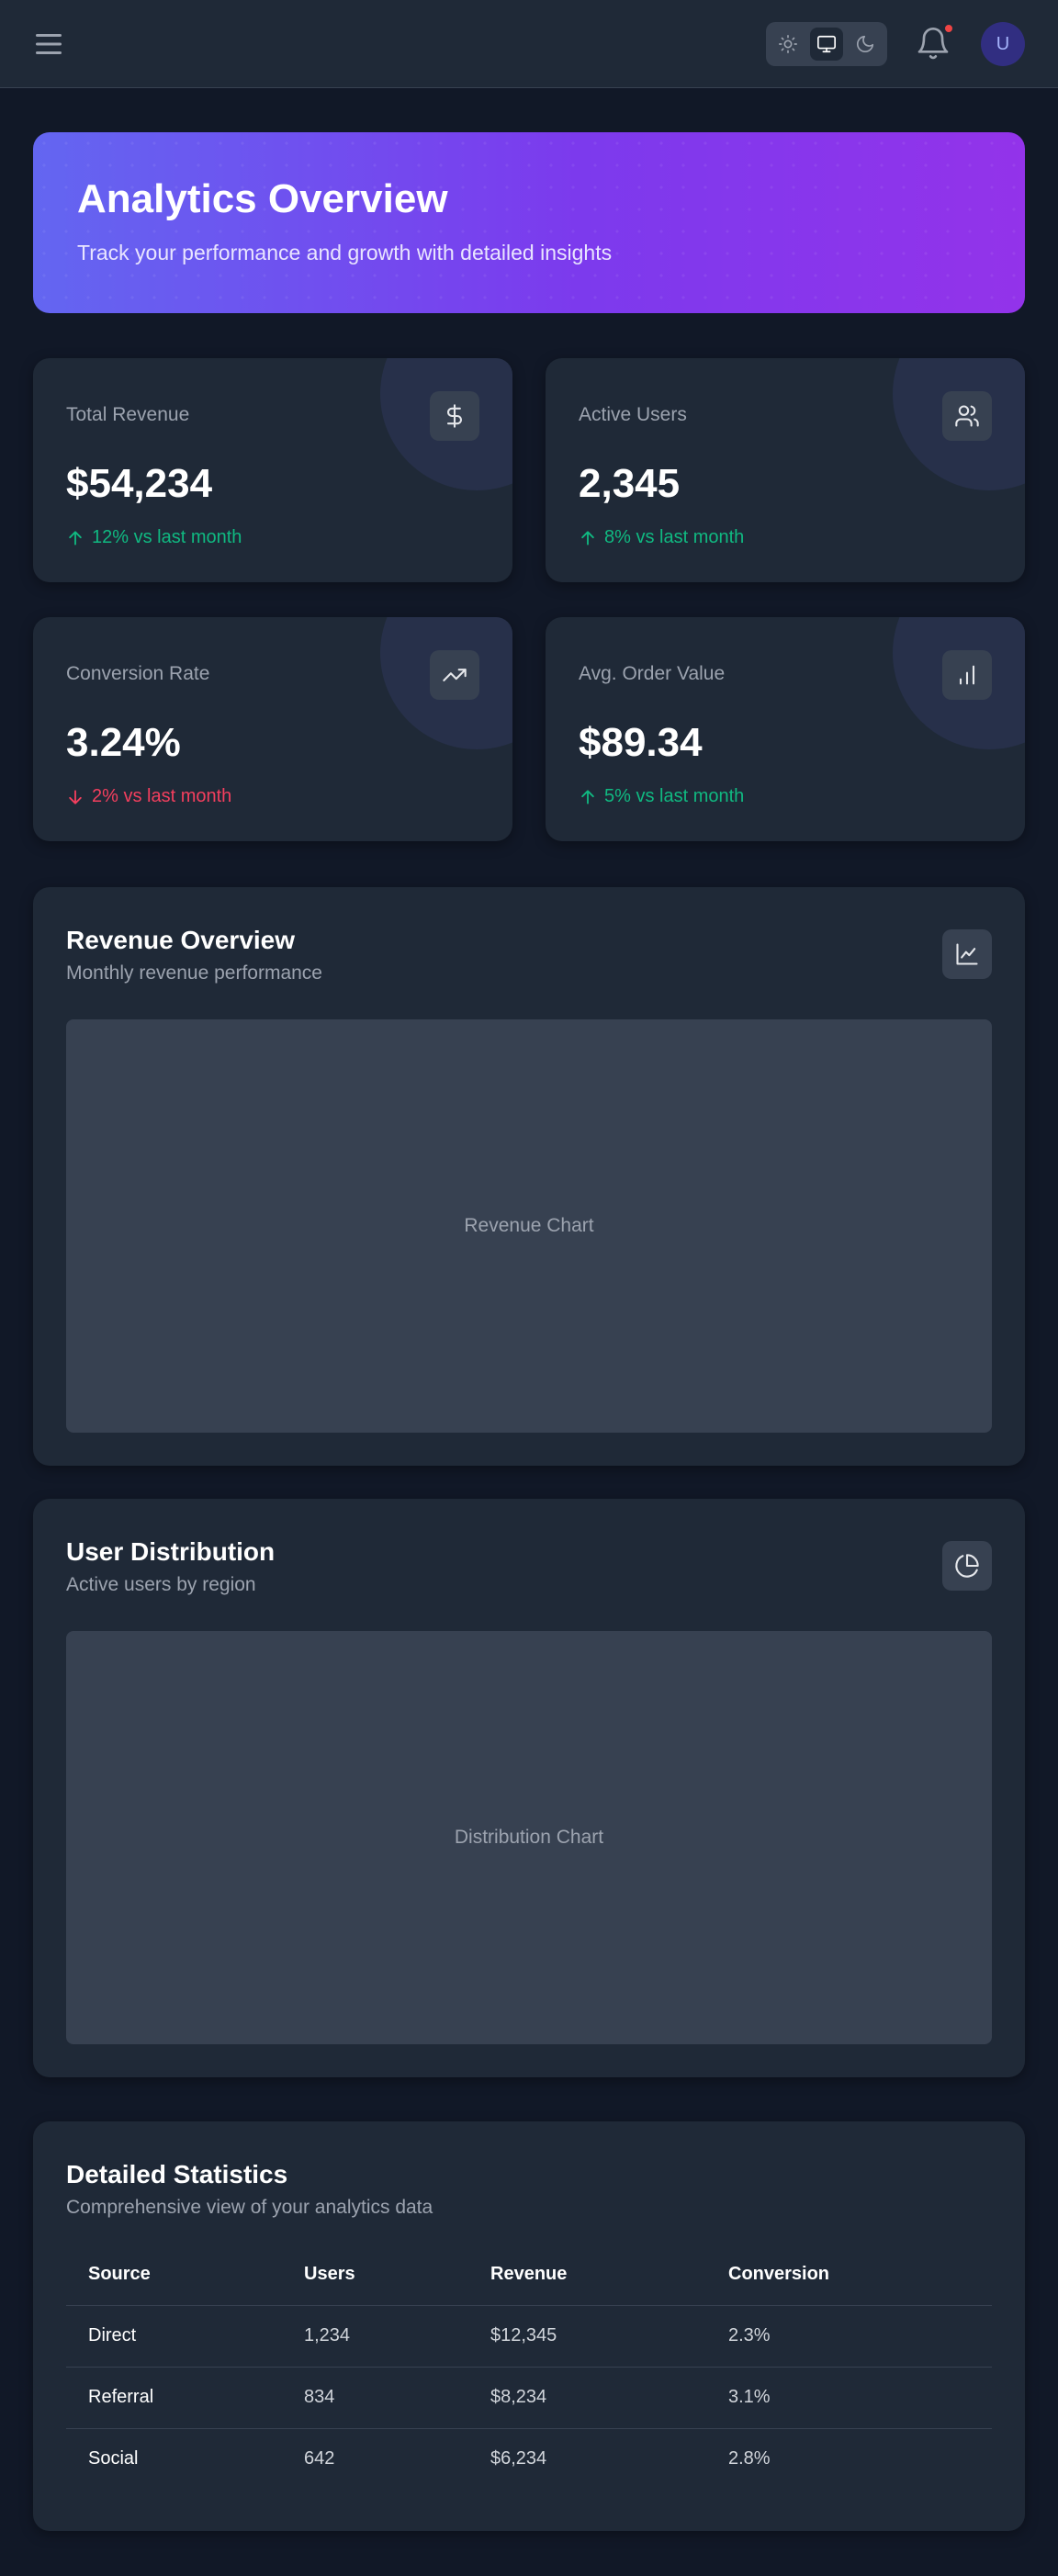 The height and width of the screenshot is (2576, 1058). I want to click on page-title: Analytics Overview, so click(262, 198).